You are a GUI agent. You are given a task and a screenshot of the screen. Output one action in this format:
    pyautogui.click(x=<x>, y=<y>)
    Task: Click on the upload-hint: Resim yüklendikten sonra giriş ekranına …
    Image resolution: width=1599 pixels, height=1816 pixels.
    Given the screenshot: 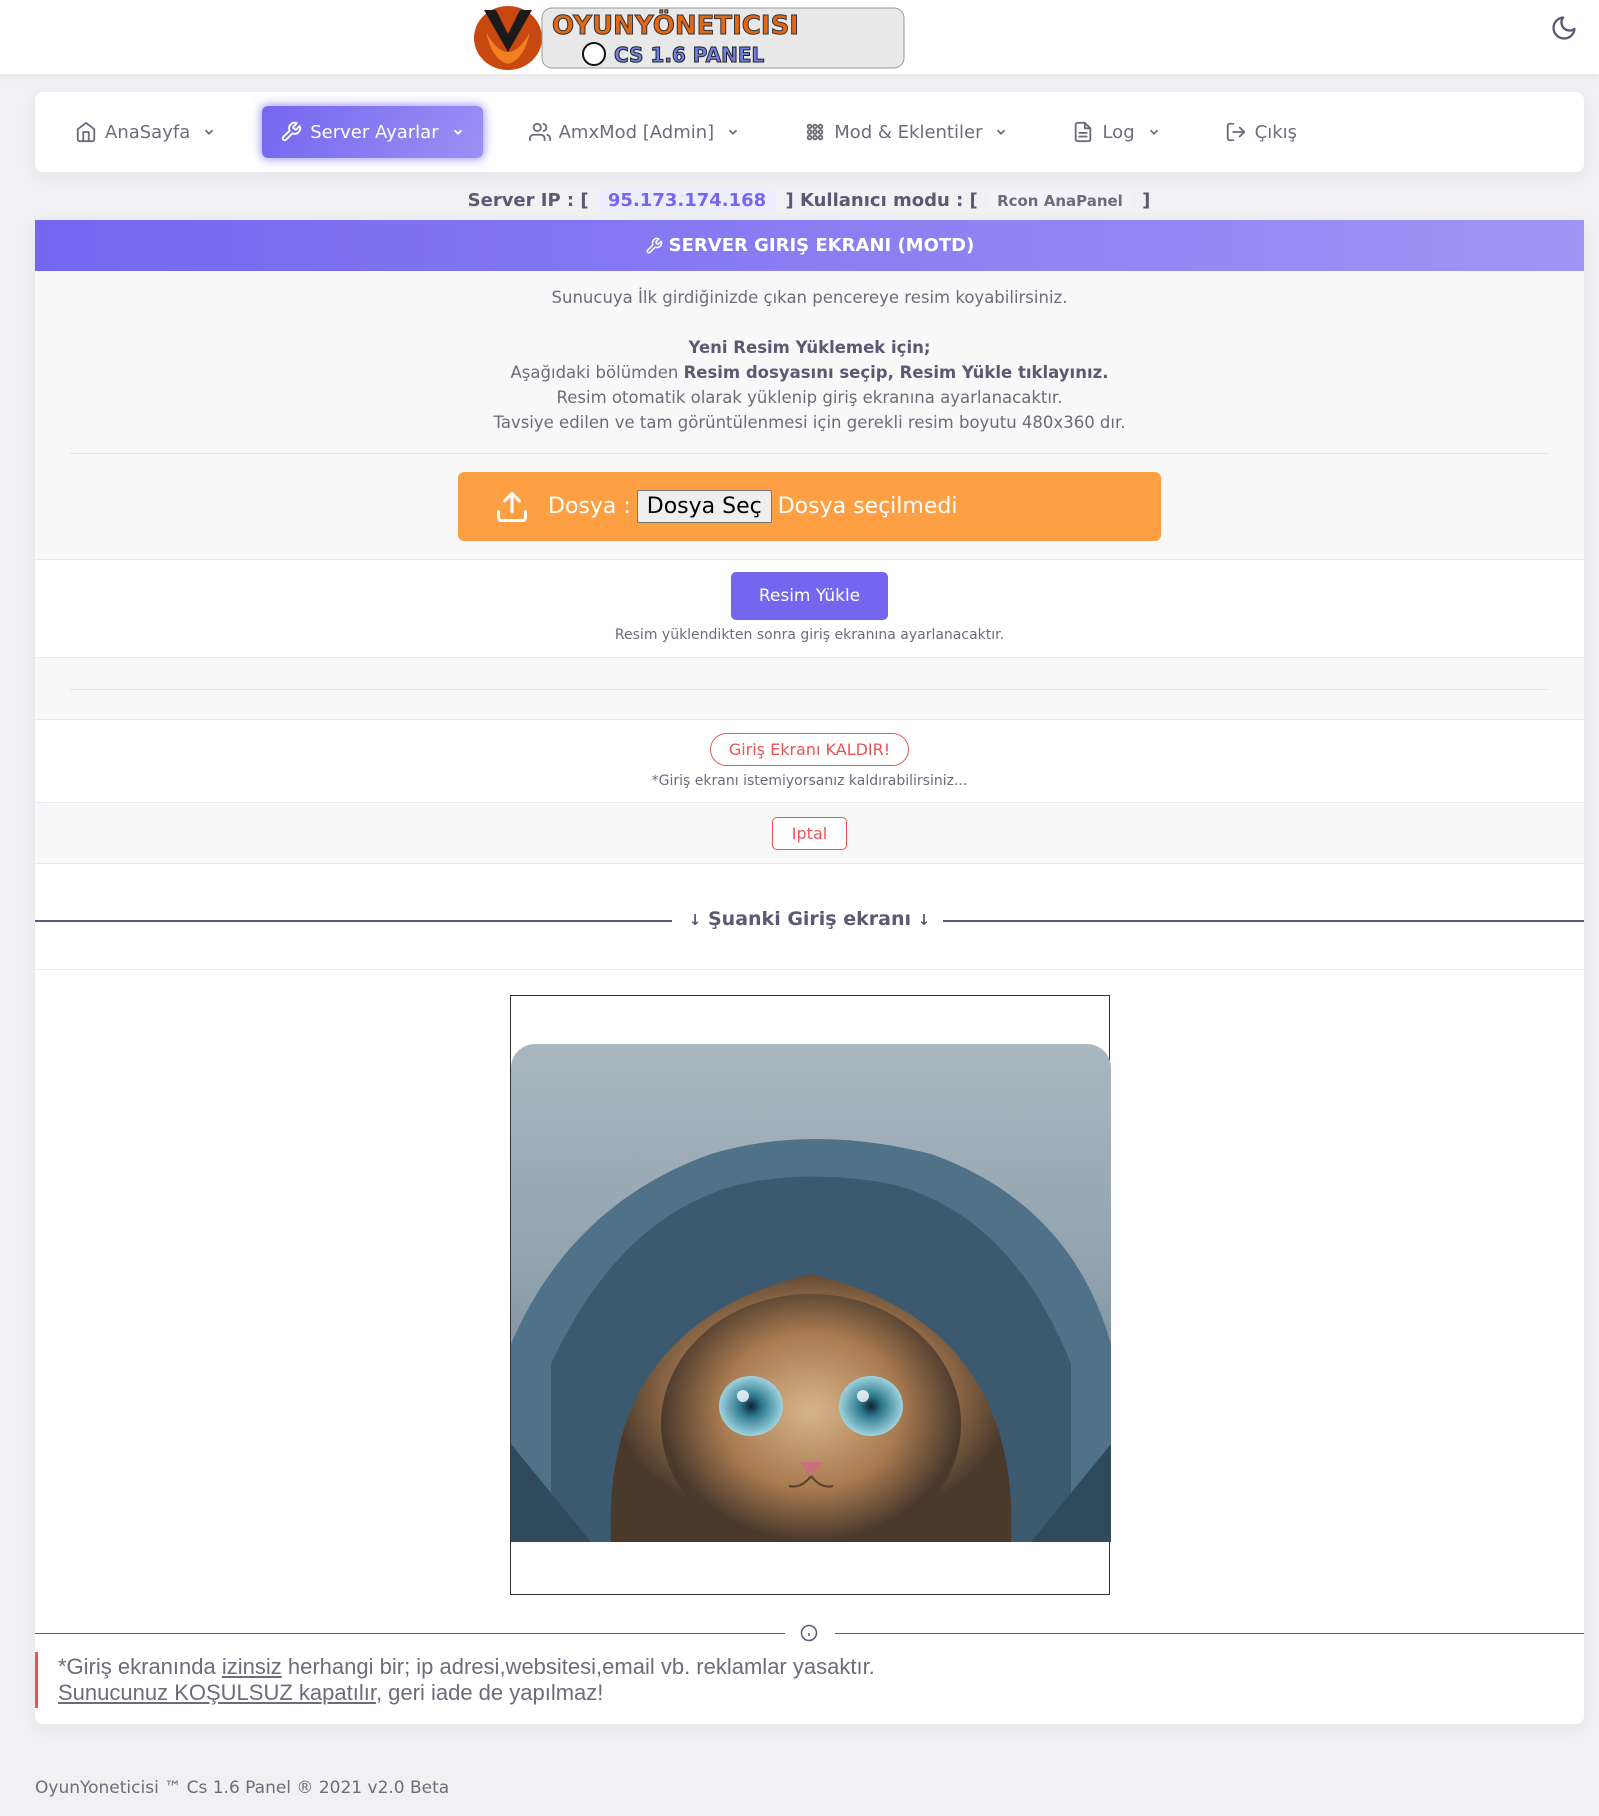 What is the action you would take?
    pyautogui.click(x=809, y=635)
    